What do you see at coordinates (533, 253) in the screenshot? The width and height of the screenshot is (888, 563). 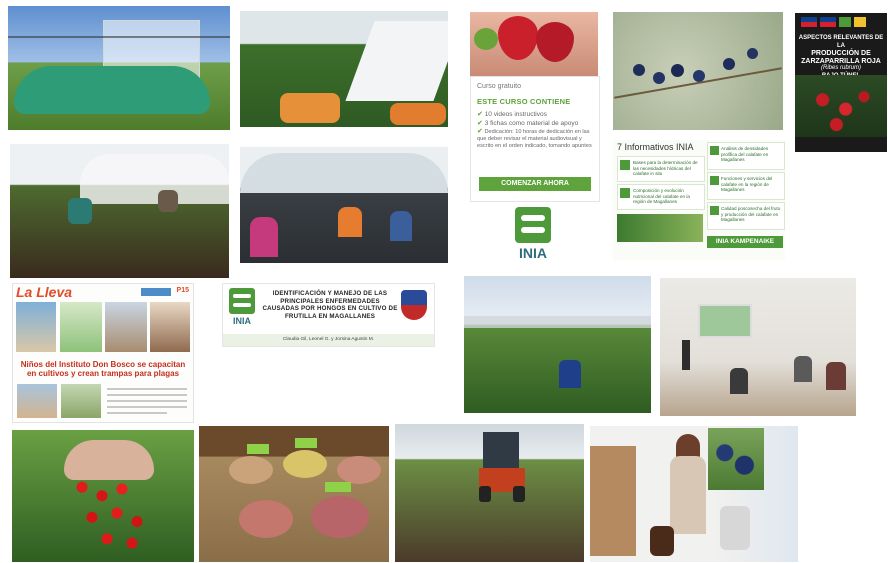 I see `inia-logo-text: INIA` at bounding box center [533, 253].